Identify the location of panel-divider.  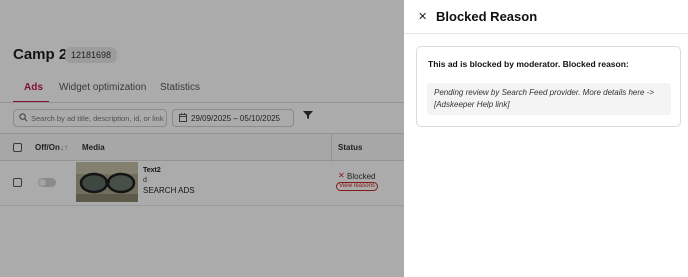
(546, 33).